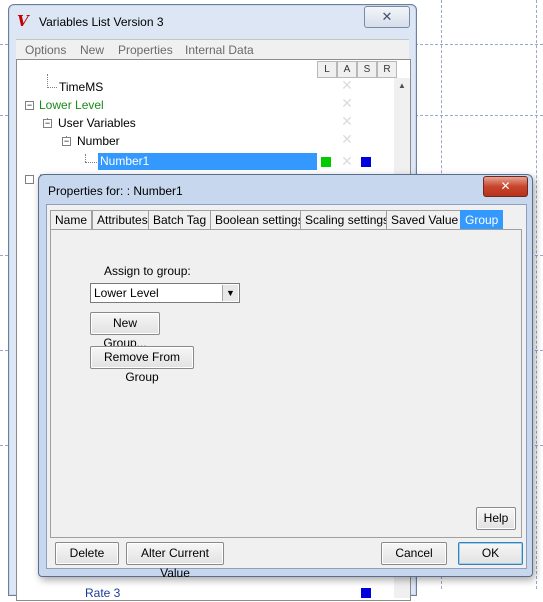 The width and height of the screenshot is (543, 602). Describe the element at coordinates (219, 50) in the screenshot. I see `menu-internal-data: Internal Data` at that location.